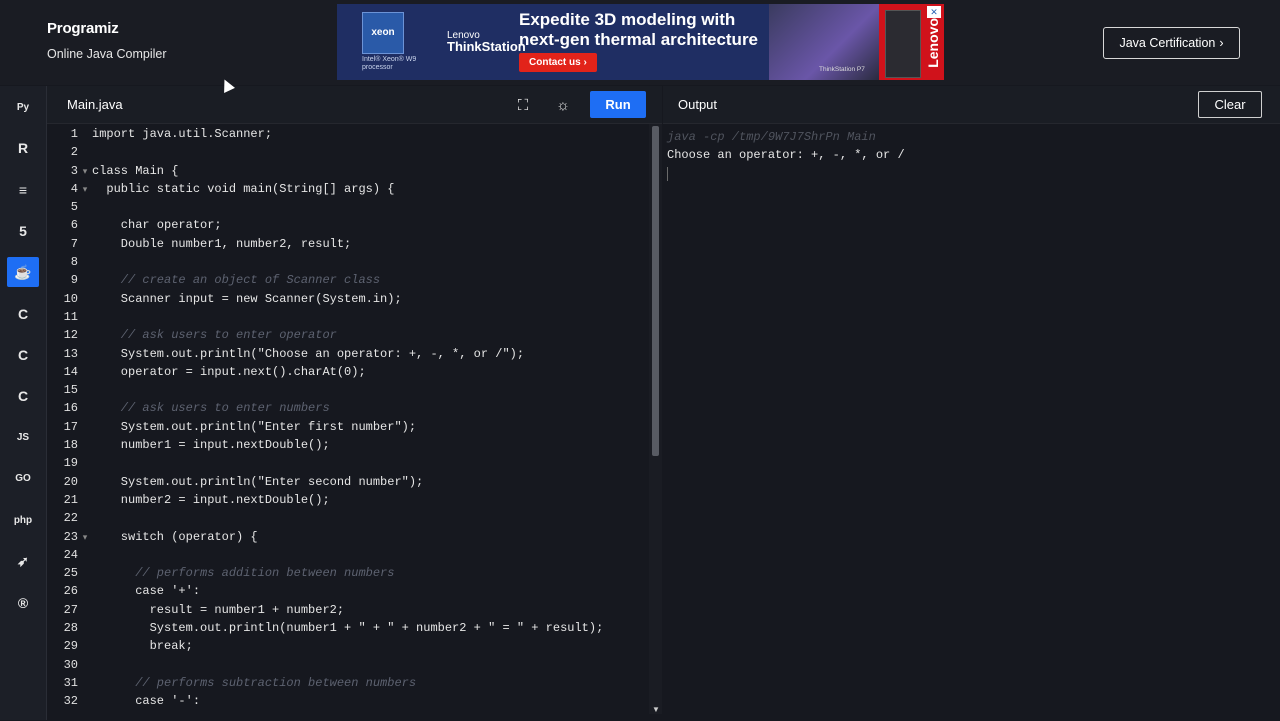 The height and width of the screenshot is (721, 1280). What do you see at coordinates (558, 62) in the screenshot?
I see `ad-contact-button: Contact us ›` at bounding box center [558, 62].